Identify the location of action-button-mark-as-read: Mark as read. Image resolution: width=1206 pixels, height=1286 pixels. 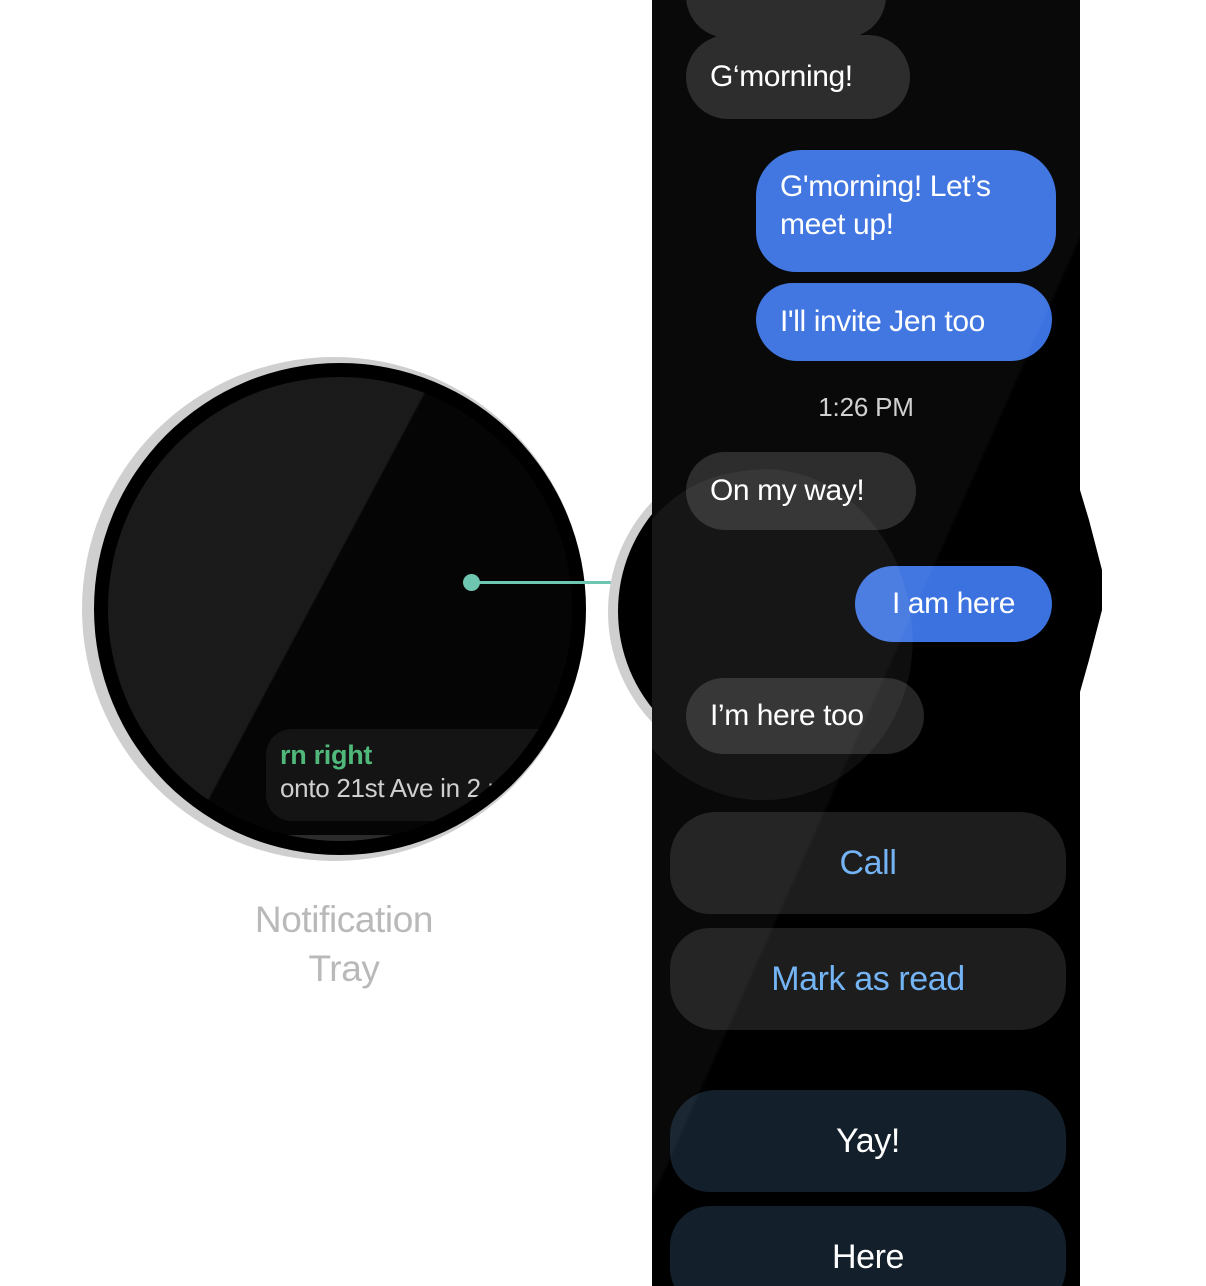
(868, 979).